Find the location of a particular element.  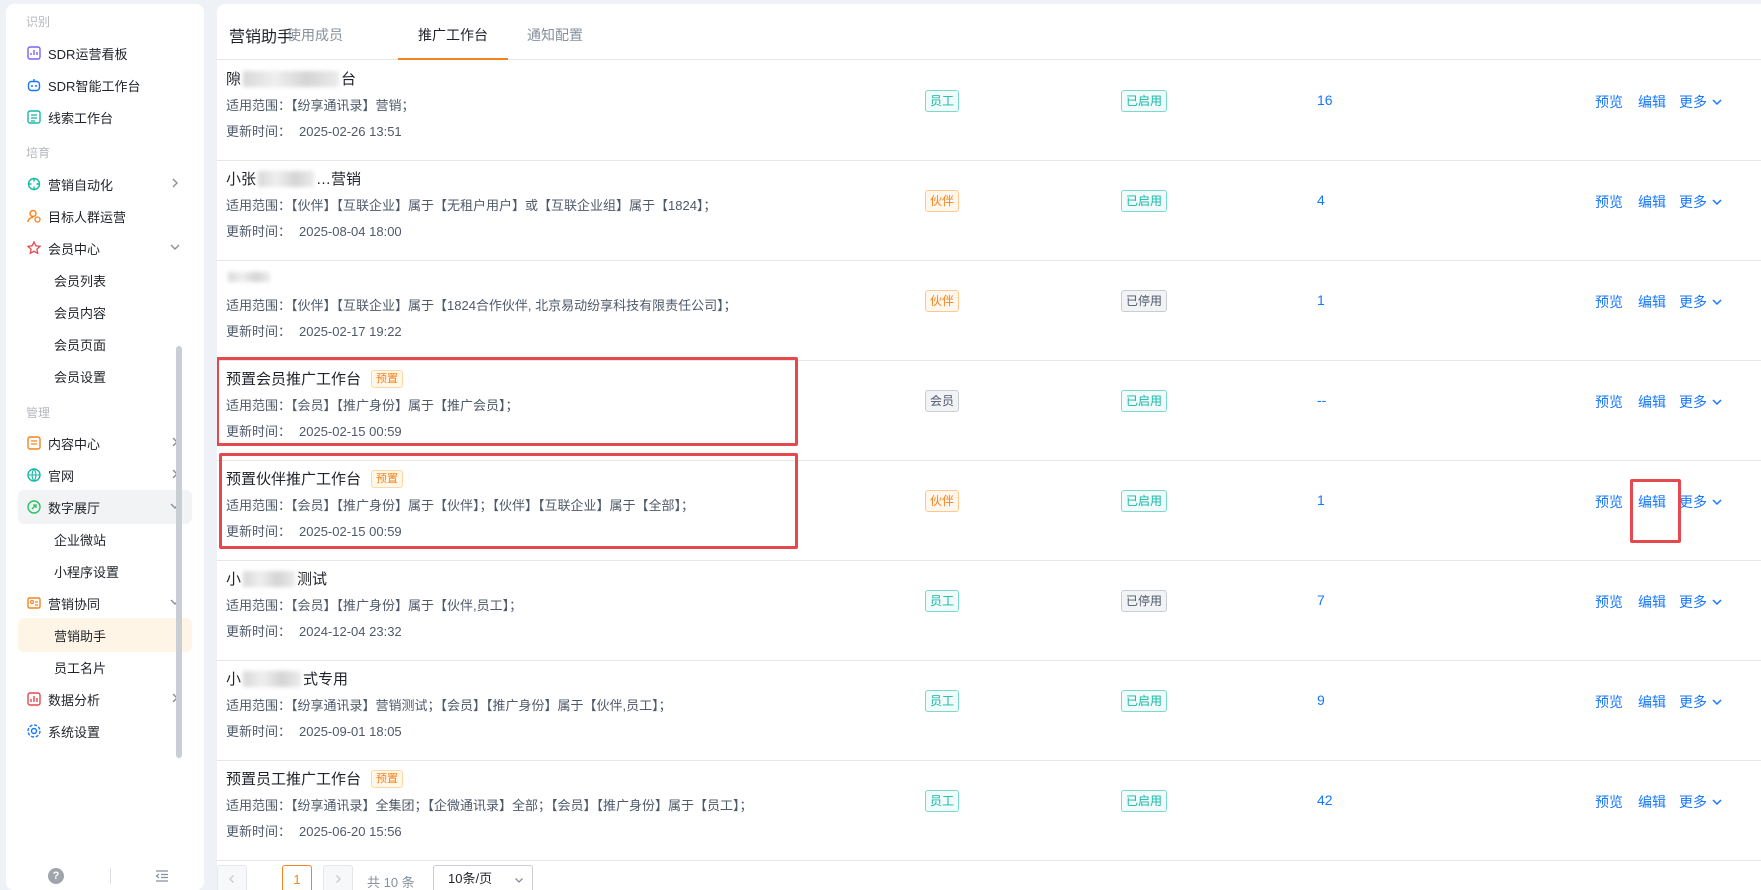

row-title: 小 式专用 is located at coordinates (287, 678).